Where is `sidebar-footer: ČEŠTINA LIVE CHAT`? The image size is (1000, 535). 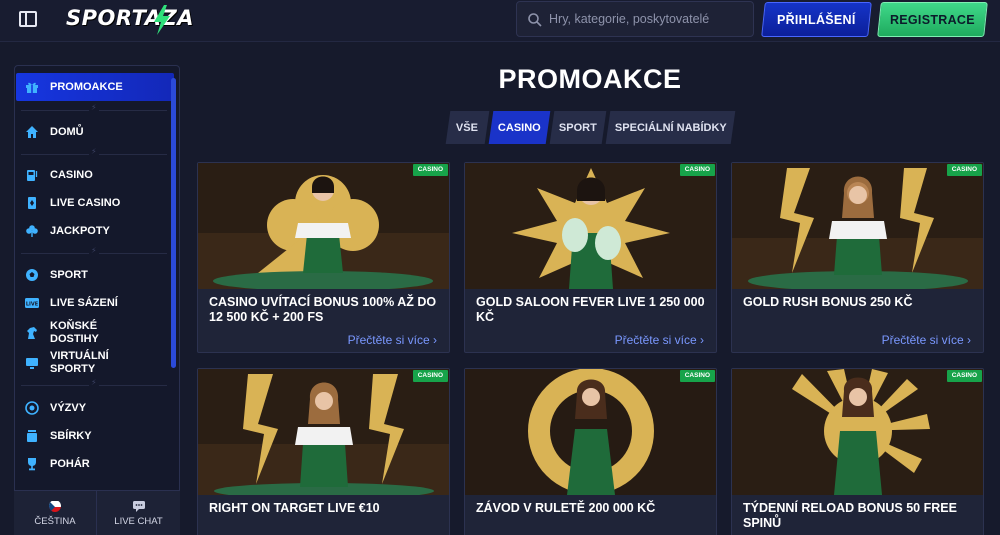 sidebar-footer: ČEŠTINA LIVE CHAT is located at coordinates (97, 512).